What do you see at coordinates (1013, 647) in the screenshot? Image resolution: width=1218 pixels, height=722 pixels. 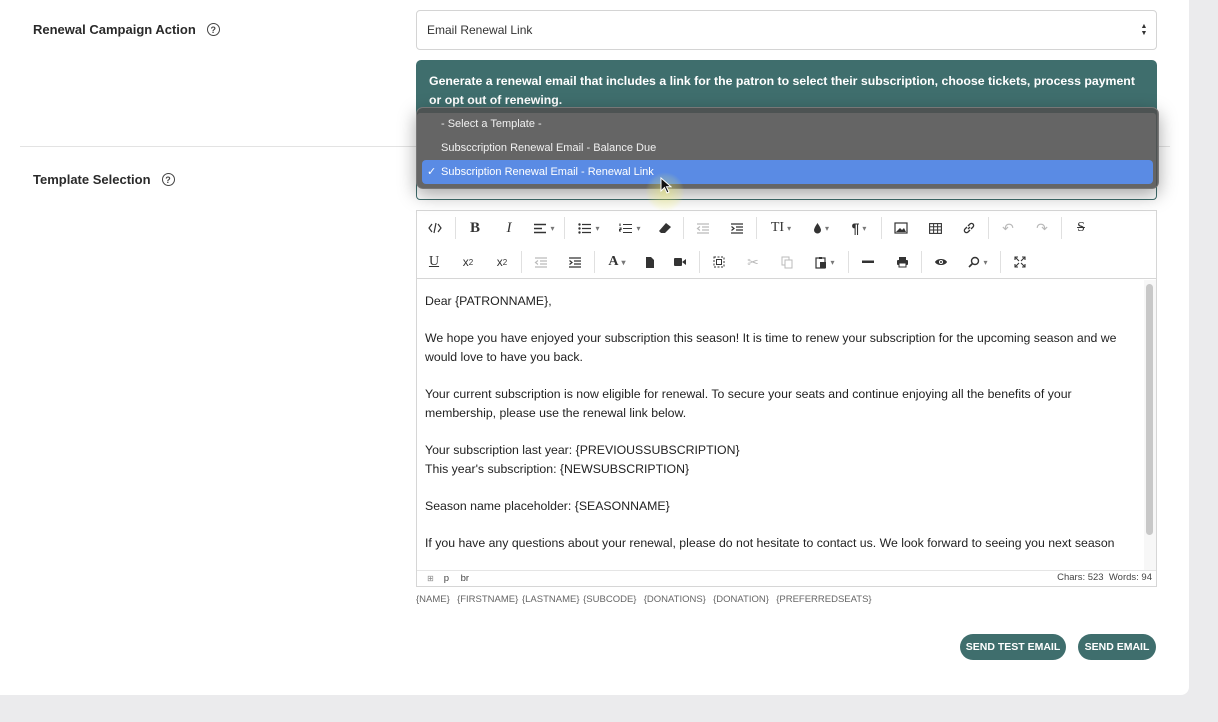 I see `send-test-email-button: SEND TEST EMAIL` at bounding box center [1013, 647].